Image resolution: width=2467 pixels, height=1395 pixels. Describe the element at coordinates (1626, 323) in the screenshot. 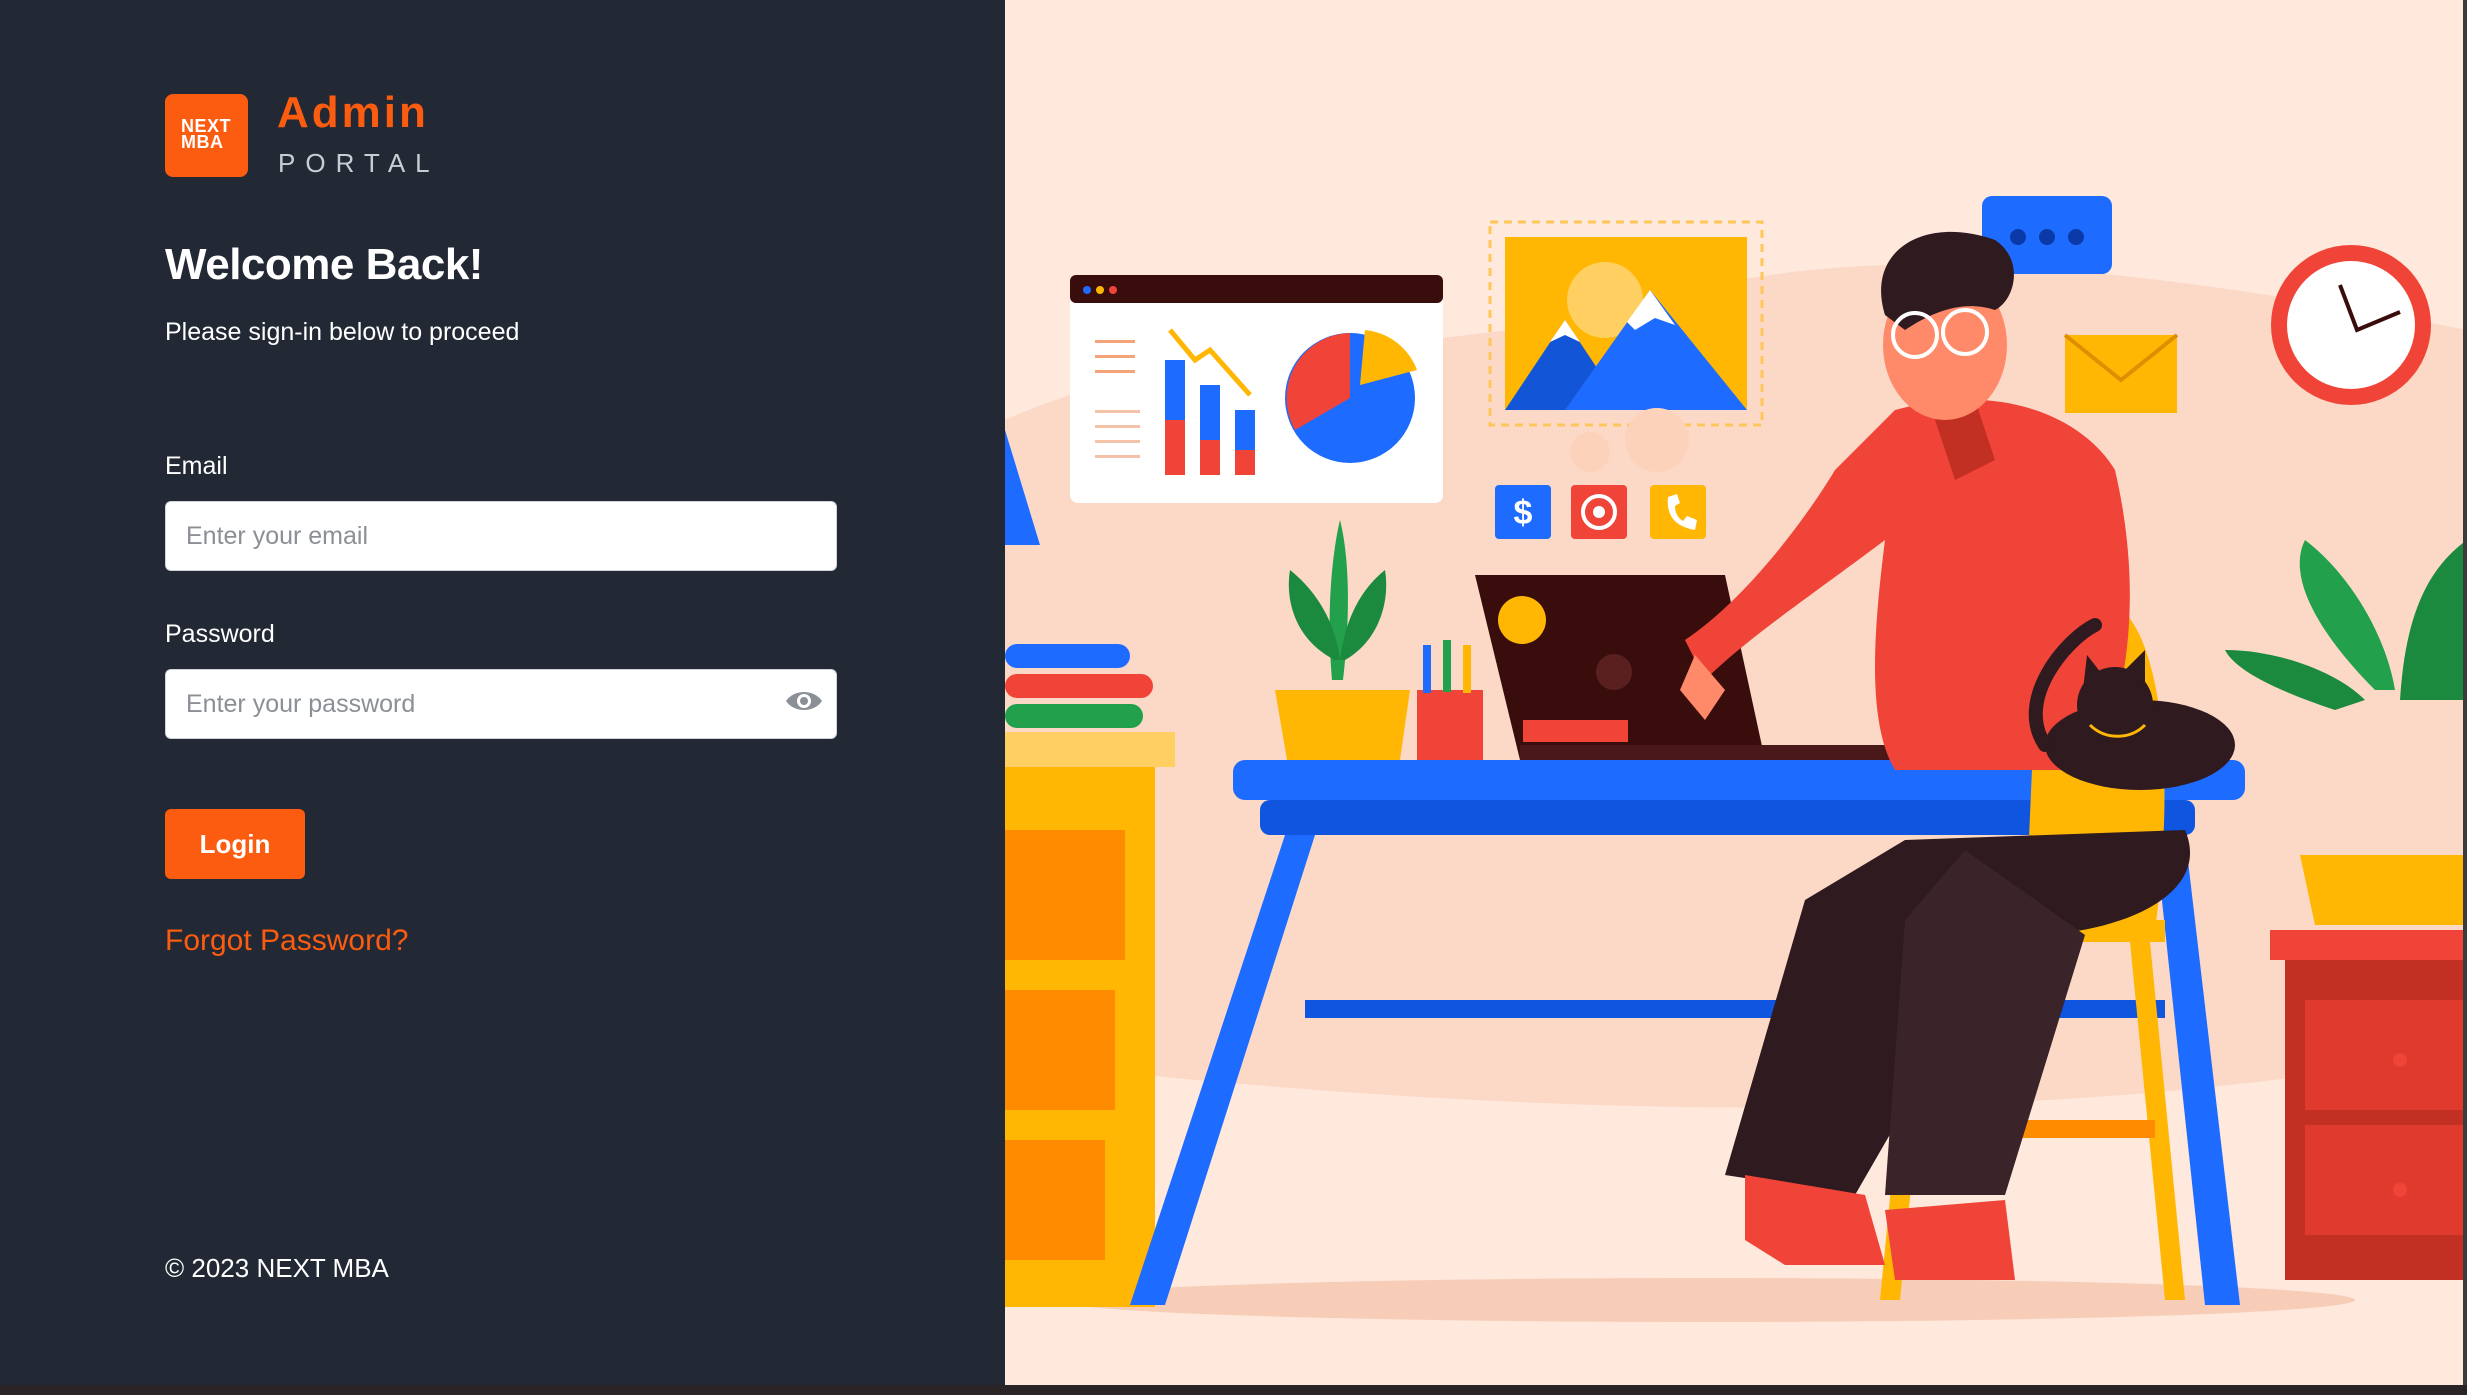

I see `image-icon` at that location.